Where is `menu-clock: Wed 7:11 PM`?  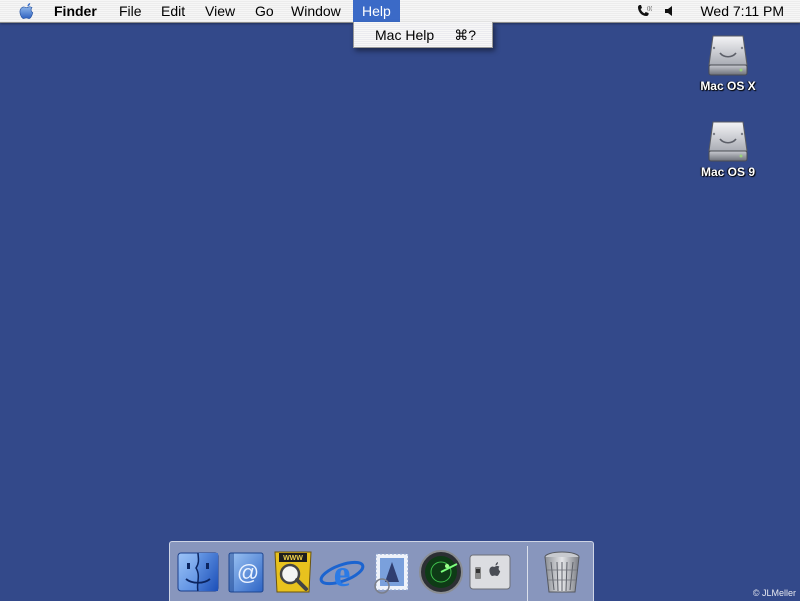
menu-clock: Wed 7:11 PM is located at coordinates (742, 11).